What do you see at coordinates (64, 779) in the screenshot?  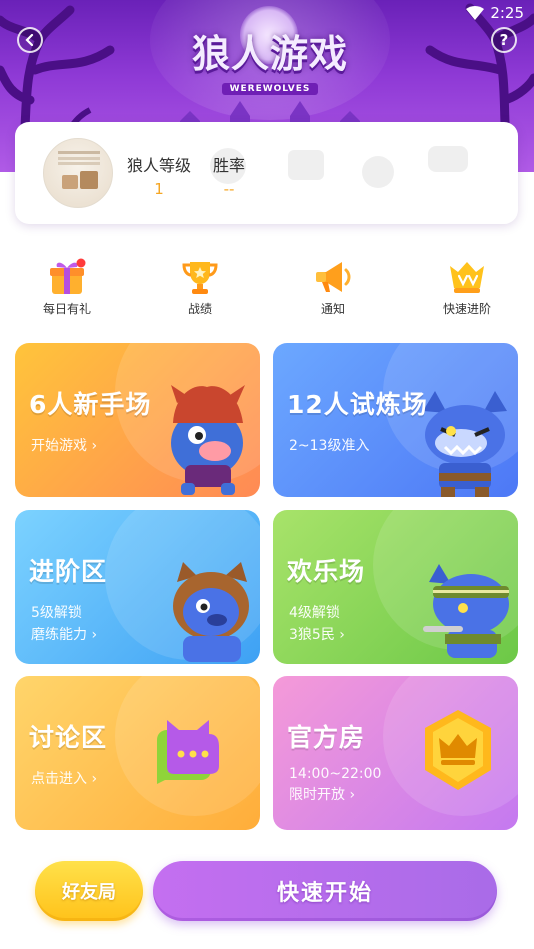 I see `mode-line-1: 点击进入 ›` at bounding box center [64, 779].